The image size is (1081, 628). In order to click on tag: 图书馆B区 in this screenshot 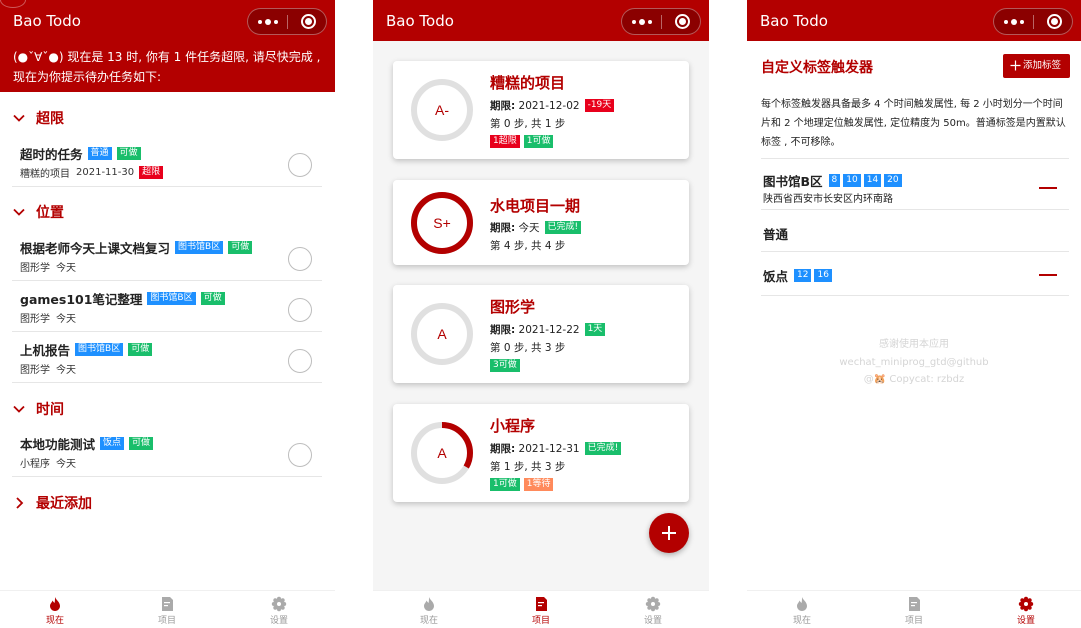, I will do `click(99, 349)`.